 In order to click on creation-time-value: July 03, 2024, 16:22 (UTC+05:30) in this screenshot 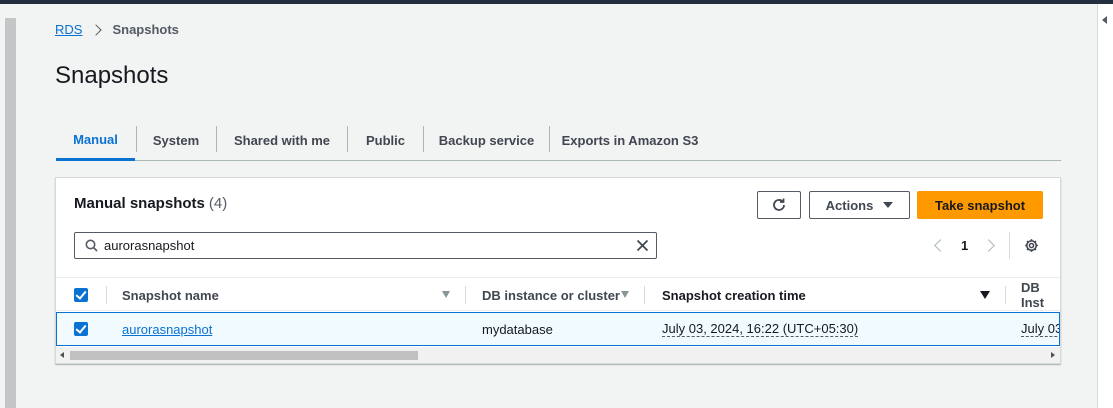, I will do `click(760, 329)`.